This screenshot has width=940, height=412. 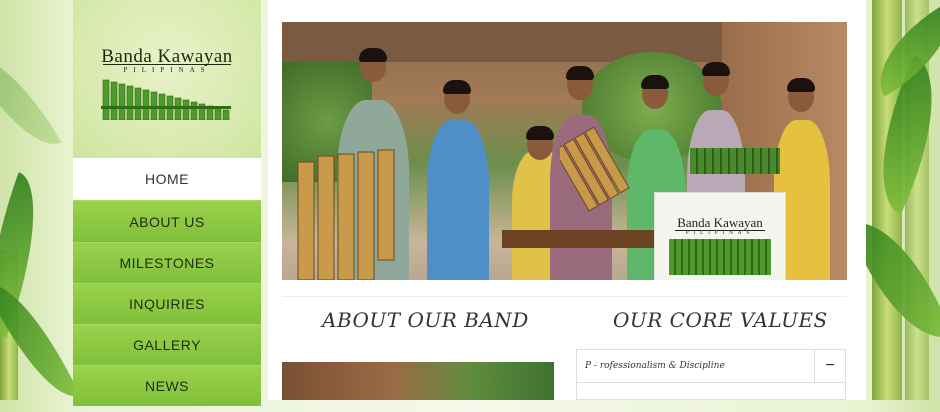 What do you see at coordinates (346, 214) in the screenshot?
I see `angklung-instrument-icon` at bounding box center [346, 214].